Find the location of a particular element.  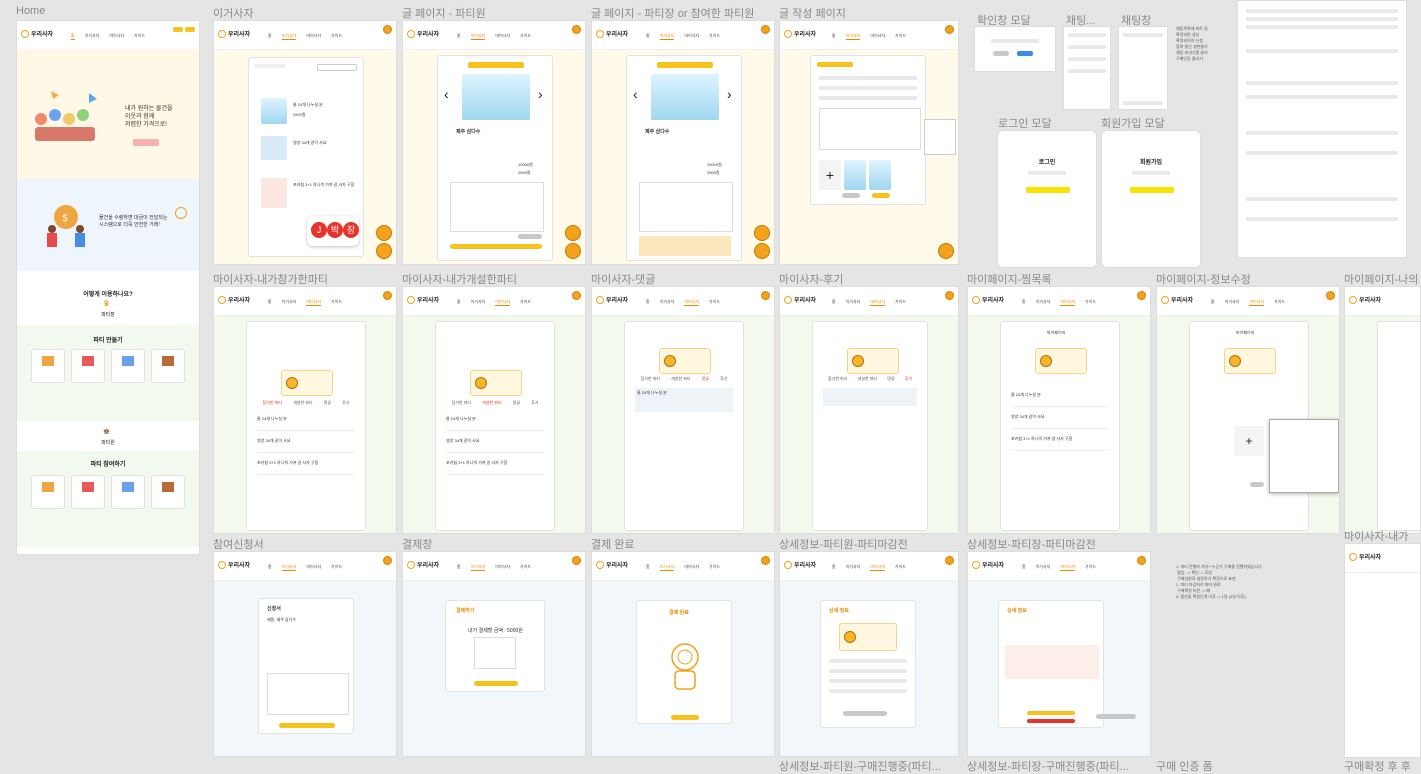

apply-form: 신청서 제품: 제주 삼다수 is located at coordinates (306, 666).